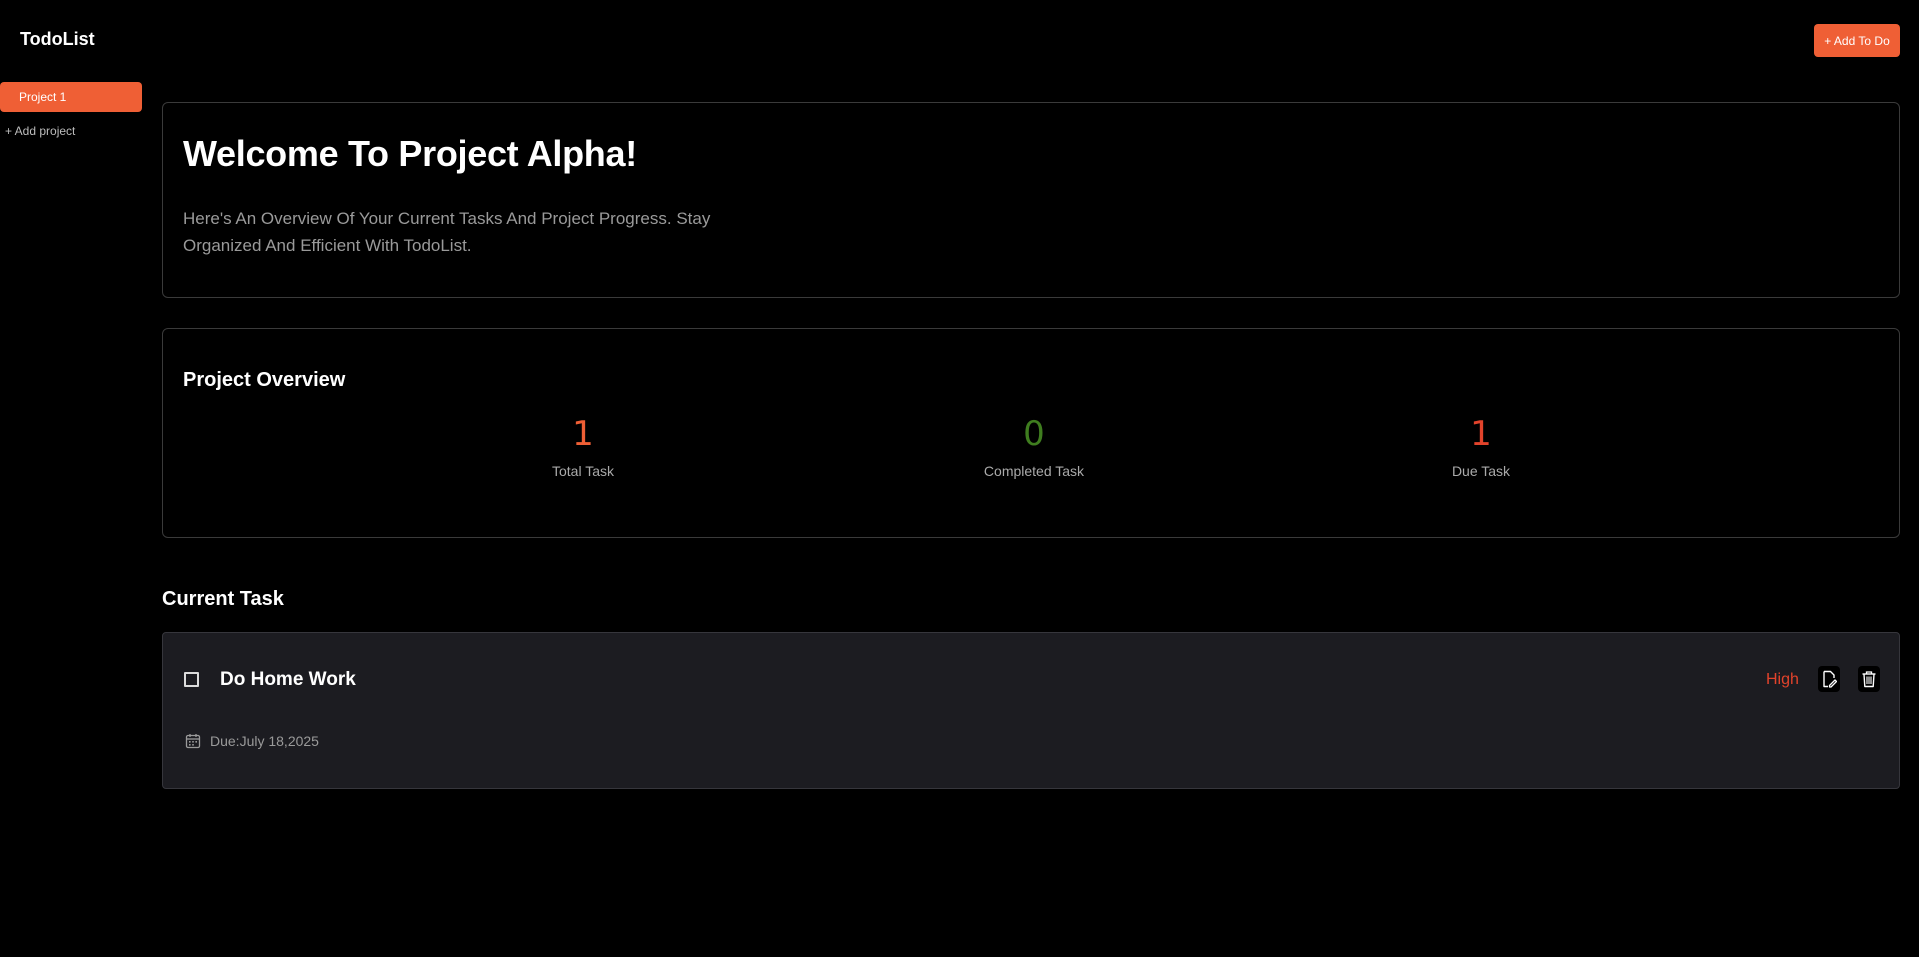  Describe the element at coordinates (1481, 471) in the screenshot. I see `due-task-label: Due Task` at that location.